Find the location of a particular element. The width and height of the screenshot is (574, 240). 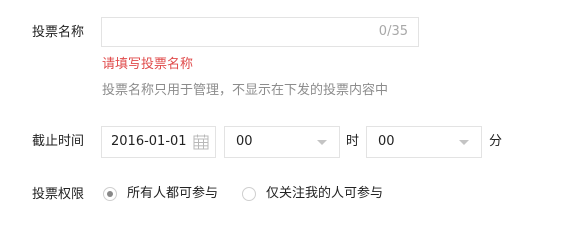

radio-label: 所有人都可参与 is located at coordinates (173, 193).